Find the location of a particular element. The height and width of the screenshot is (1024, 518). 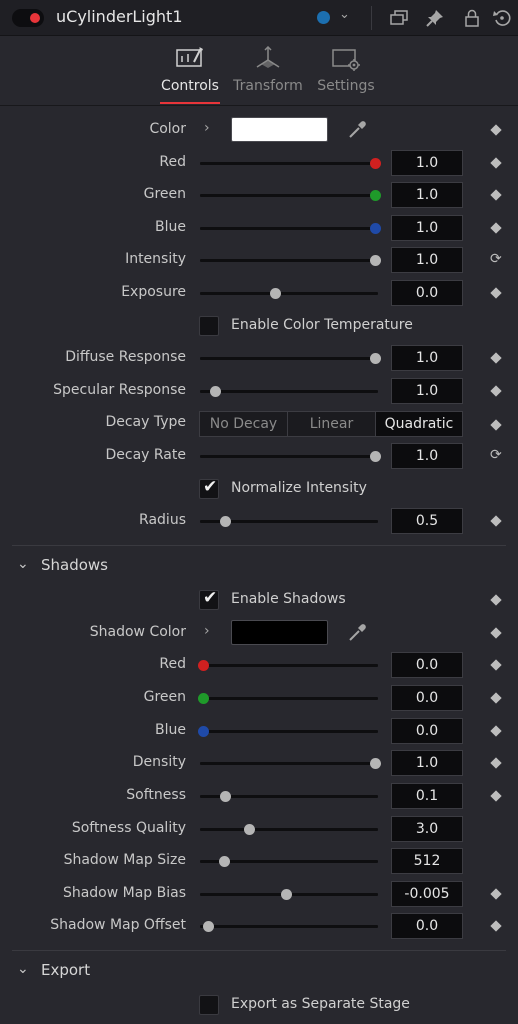

intensity-slider-knob is located at coordinates (375, 260).